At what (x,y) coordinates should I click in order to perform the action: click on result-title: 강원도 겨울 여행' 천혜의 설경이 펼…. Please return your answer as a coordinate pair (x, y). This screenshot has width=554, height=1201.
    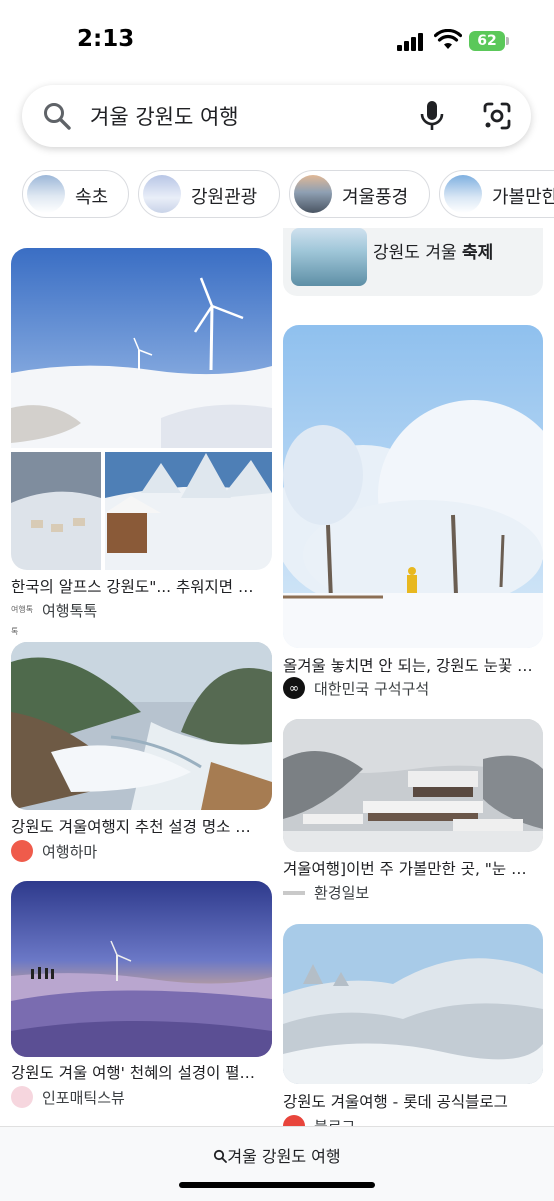
    Looking at the image, I should click on (133, 1073).